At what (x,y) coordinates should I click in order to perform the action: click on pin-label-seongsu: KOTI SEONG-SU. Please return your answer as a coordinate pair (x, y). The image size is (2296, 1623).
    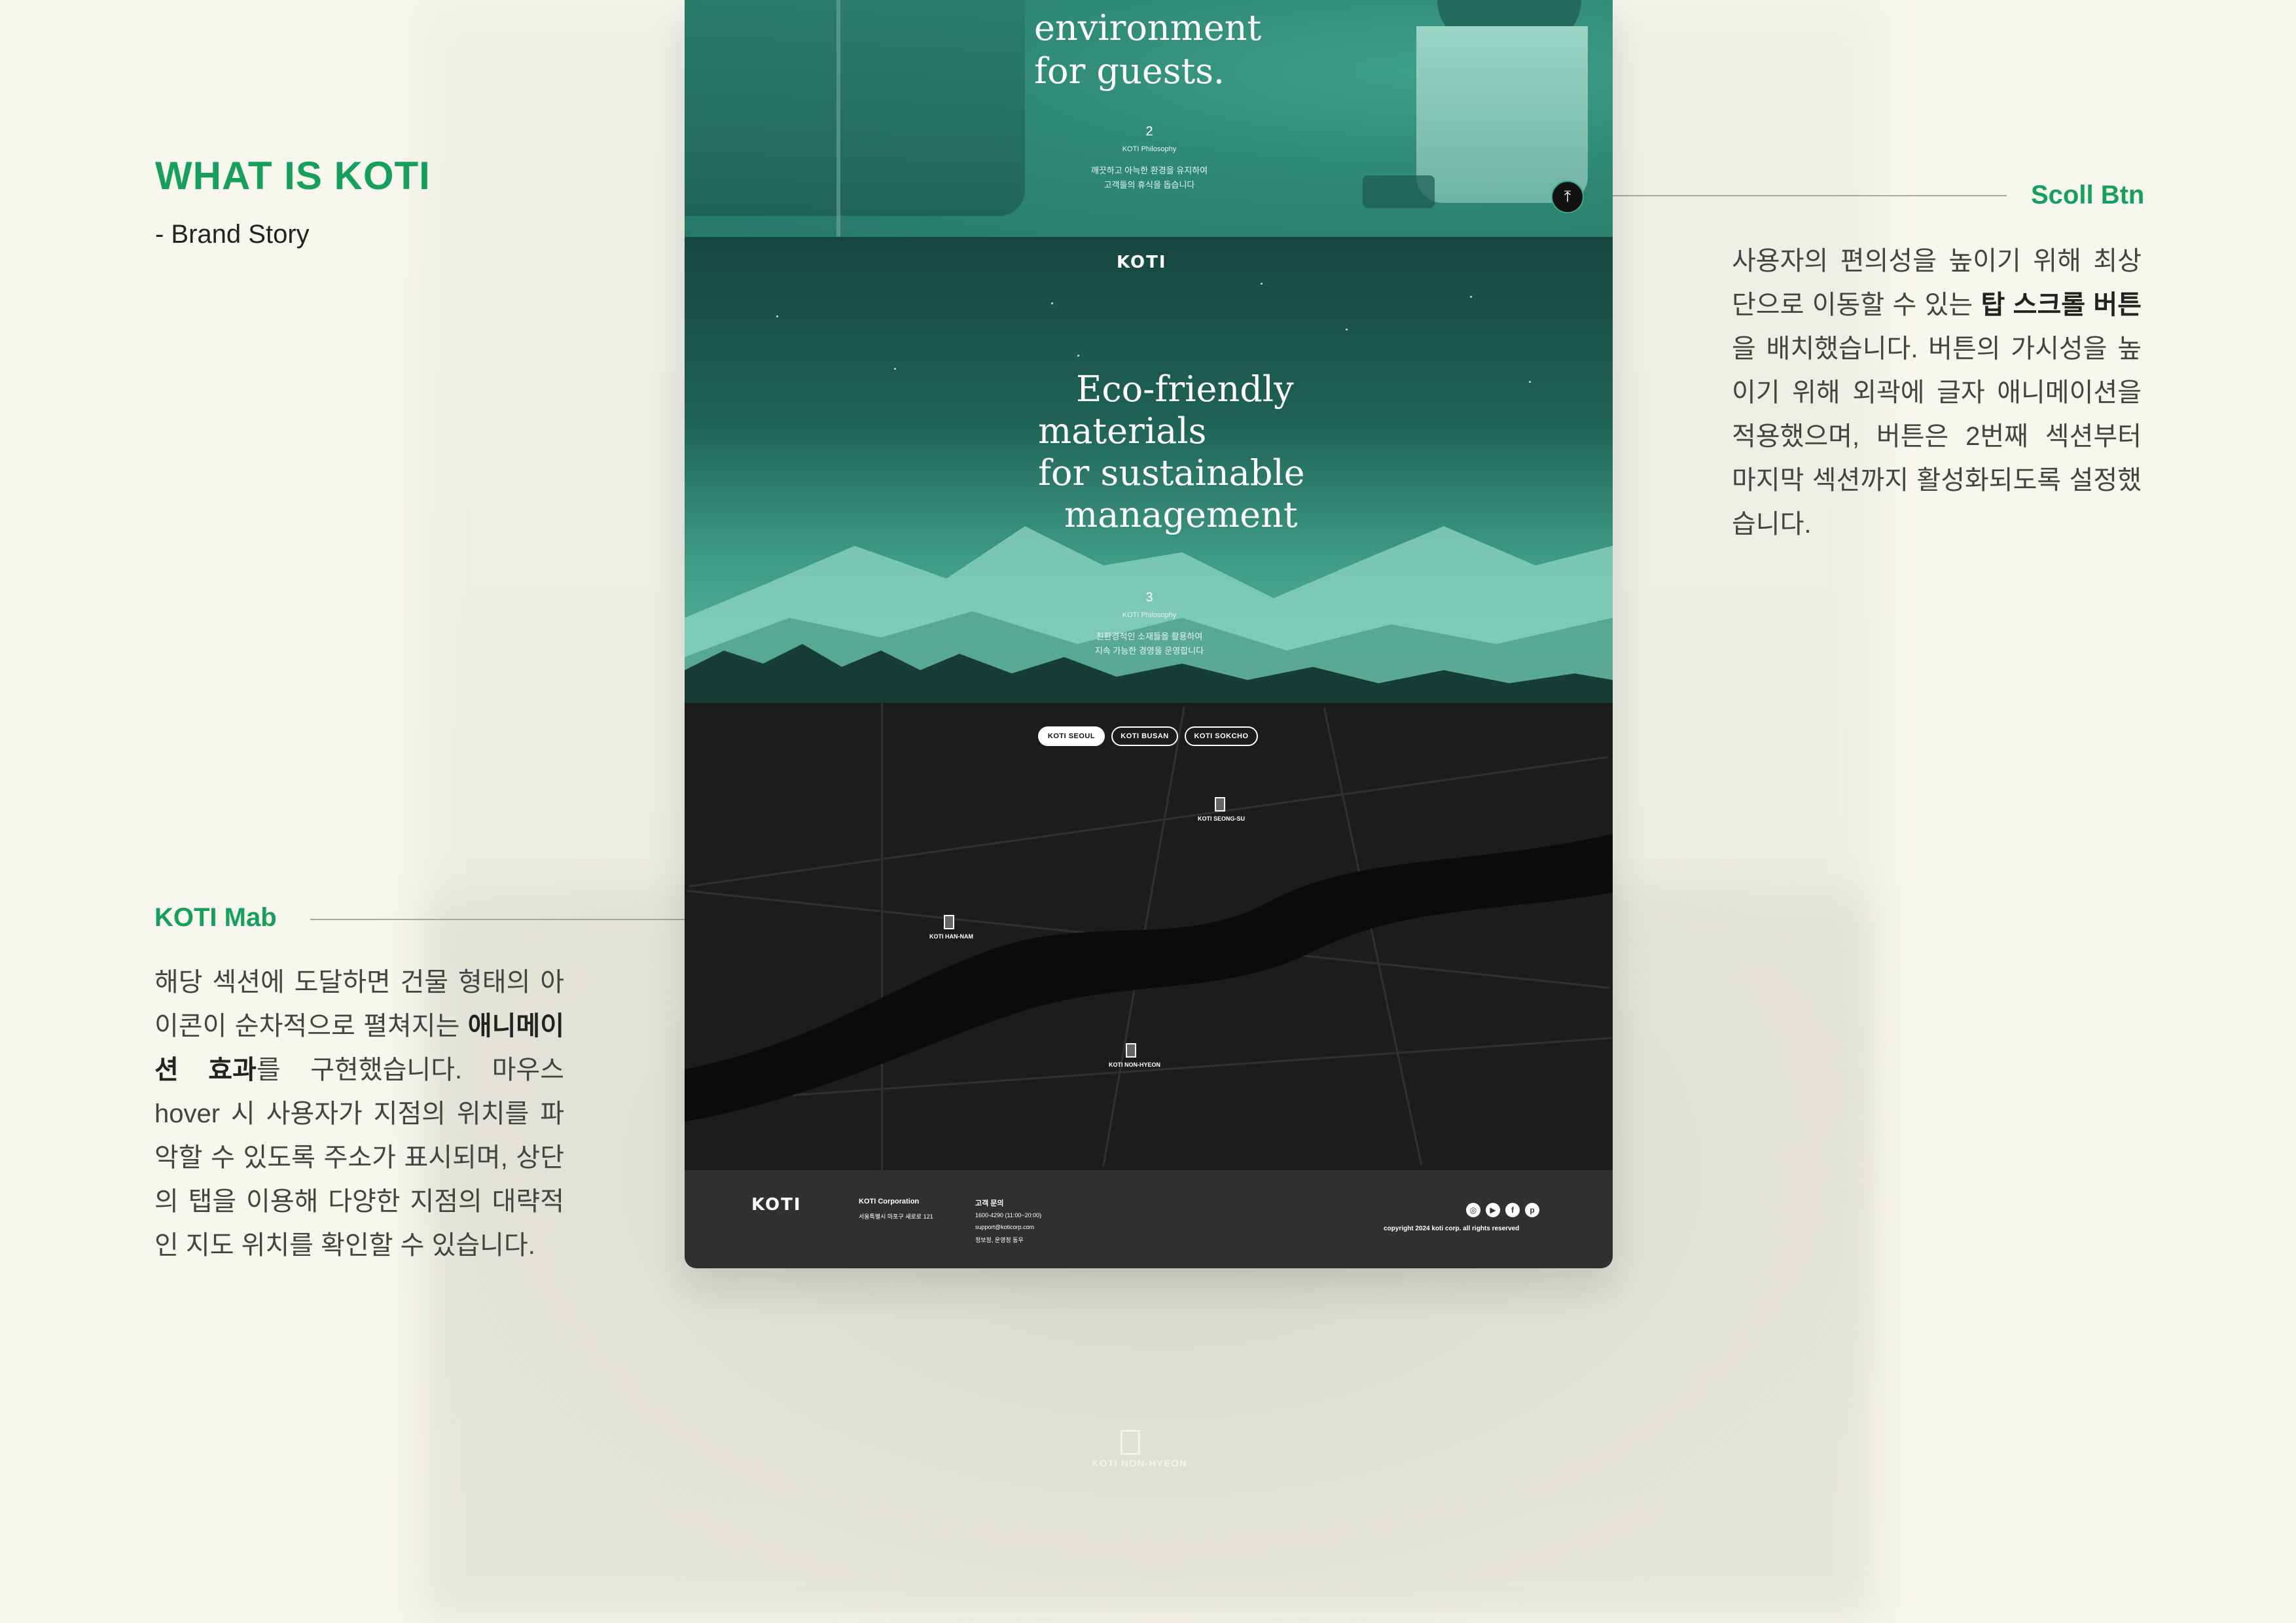
    Looking at the image, I should click on (1222, 818).